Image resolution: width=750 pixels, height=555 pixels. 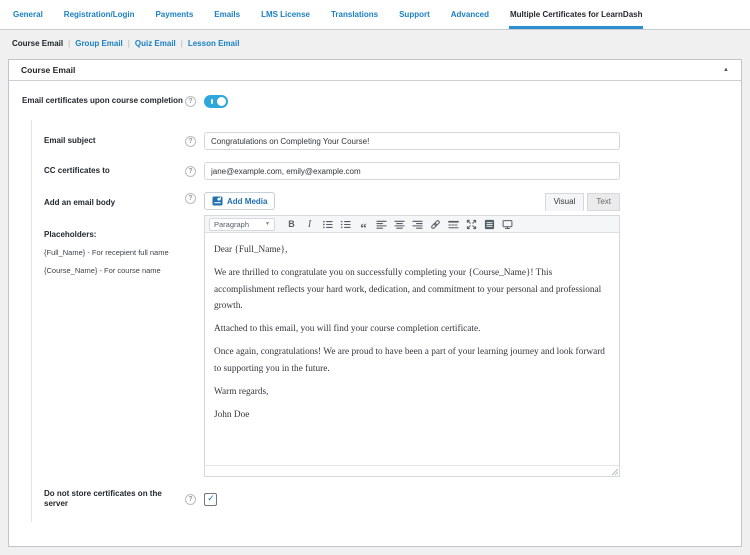 I want to click on fullscreen-icon, so click(x=471, y=224).